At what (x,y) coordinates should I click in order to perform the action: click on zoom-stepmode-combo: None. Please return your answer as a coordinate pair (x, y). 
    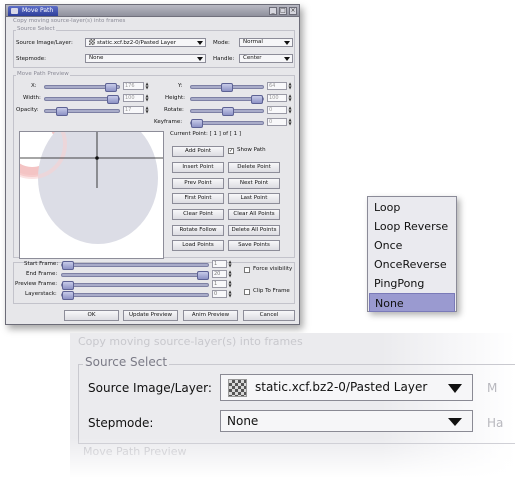
    Looking at the image, I should click on (346, 421).